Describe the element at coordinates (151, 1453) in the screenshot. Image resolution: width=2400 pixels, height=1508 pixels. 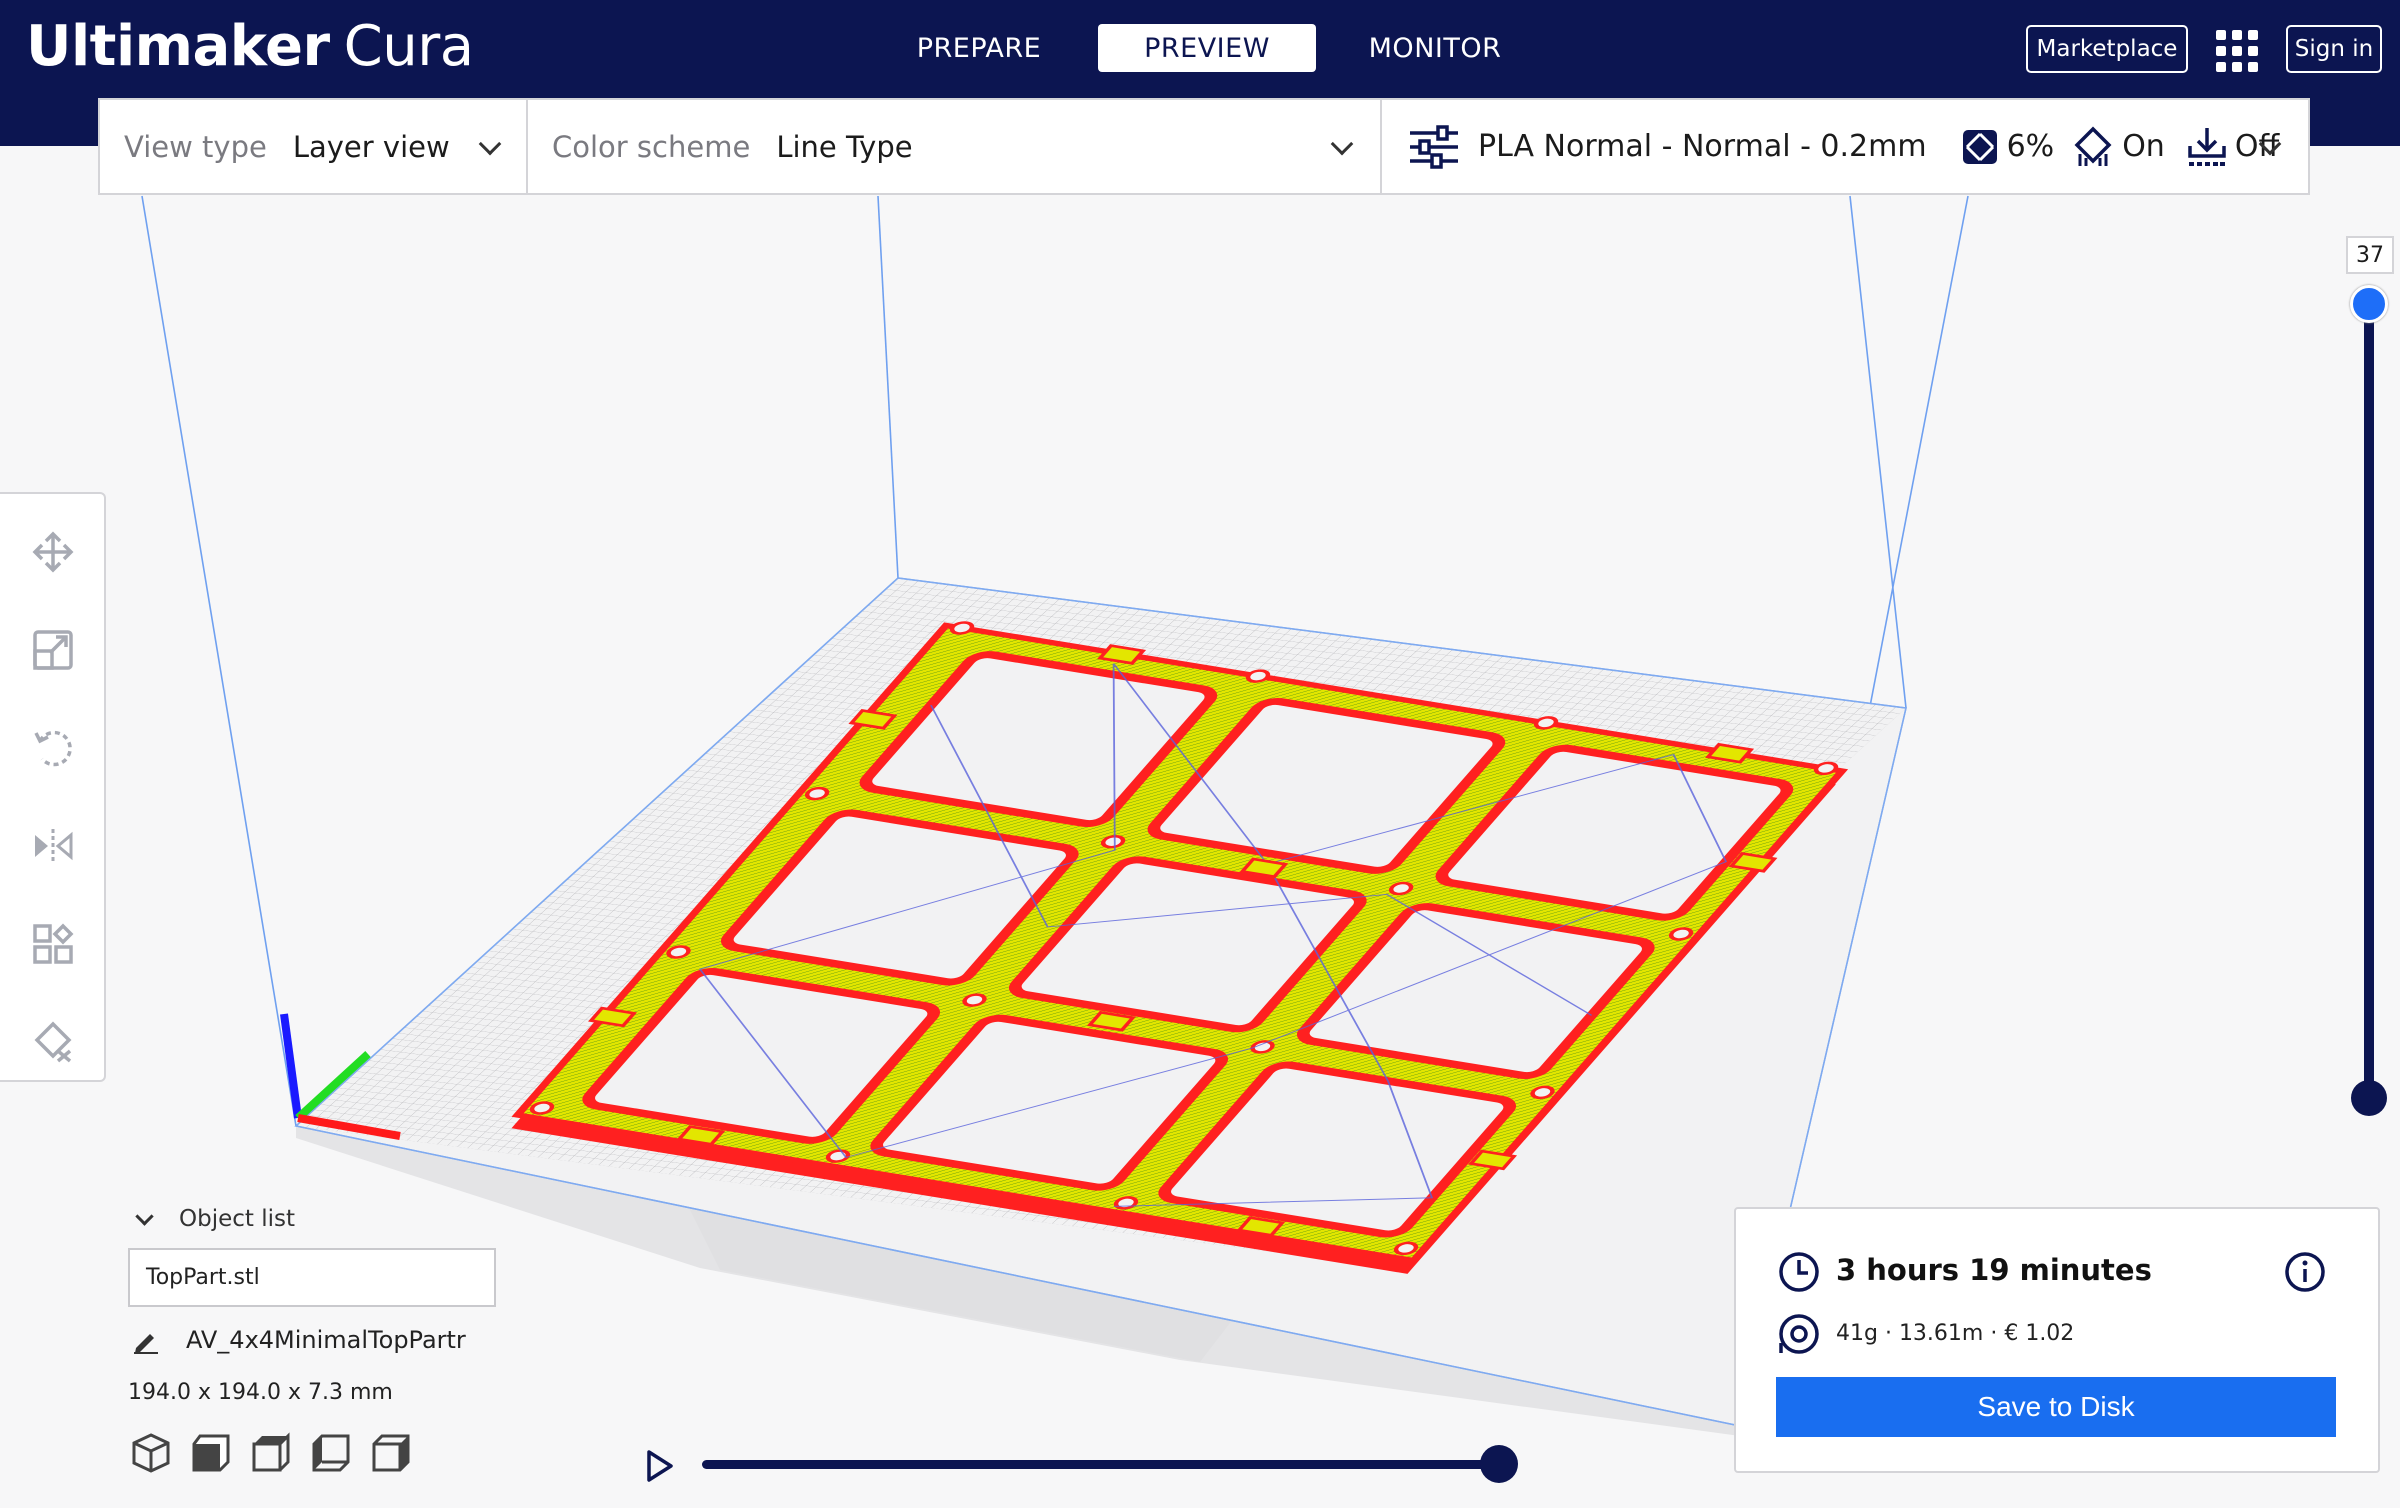
I see `3d-view-icon` at that location.